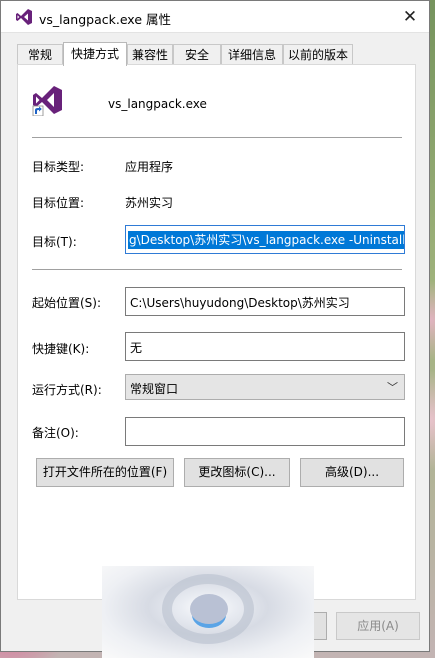  Describe the element at coordinates (67, 303) in the screenshot. I see `start-in-label: 起始位置(S):` at that location.